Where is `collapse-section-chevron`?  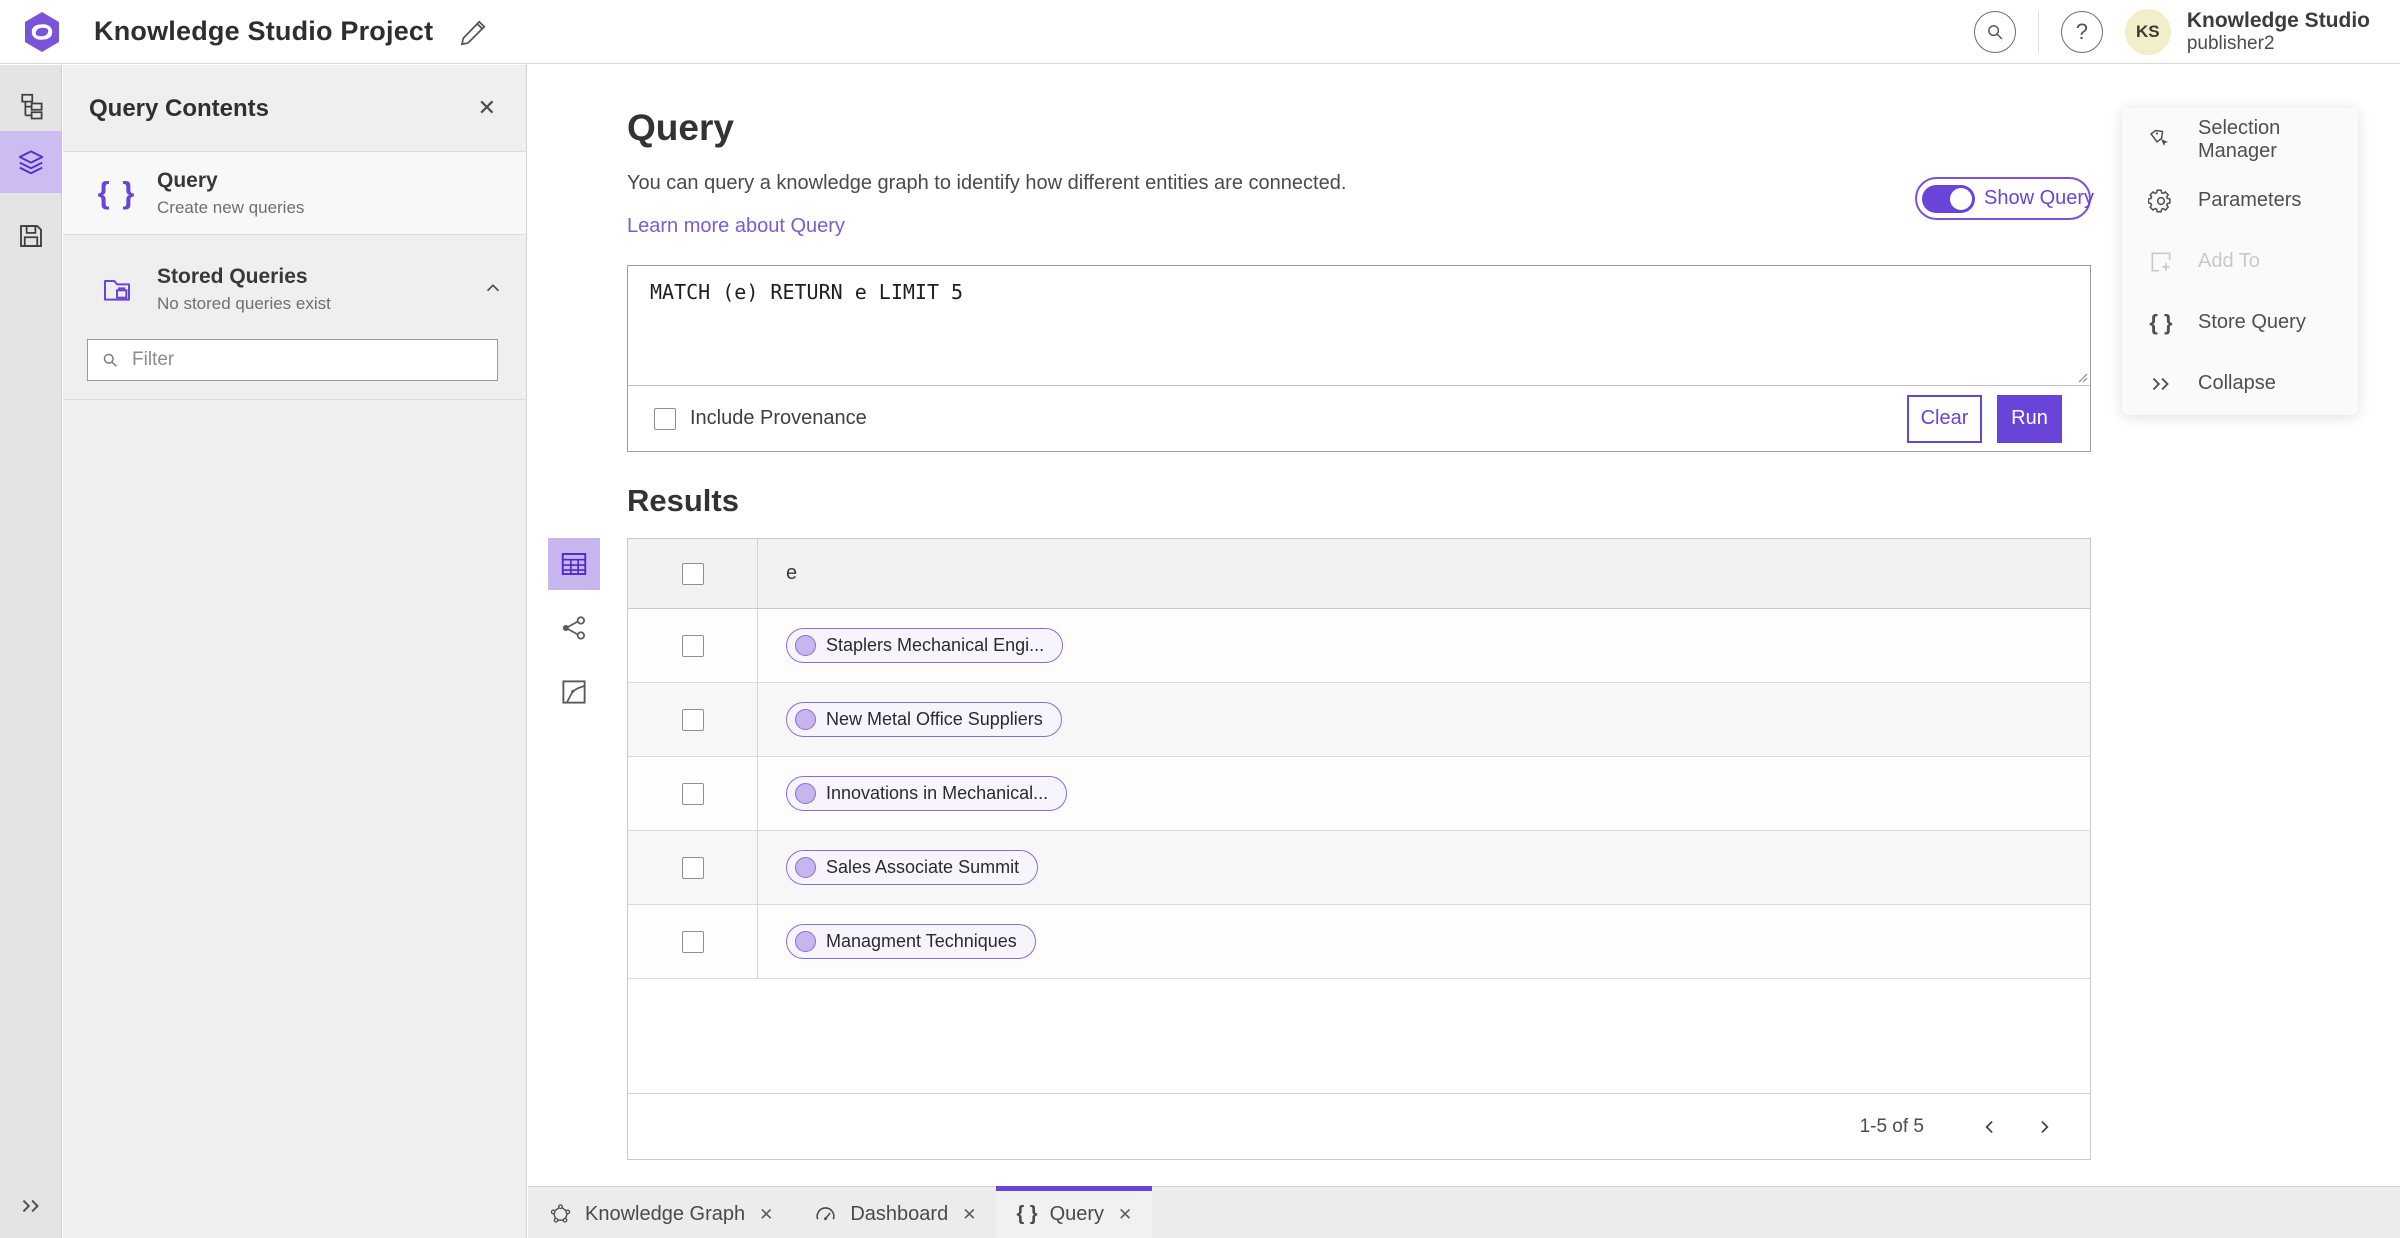
collapse-section-chevron is located at coordinates (493, 290).